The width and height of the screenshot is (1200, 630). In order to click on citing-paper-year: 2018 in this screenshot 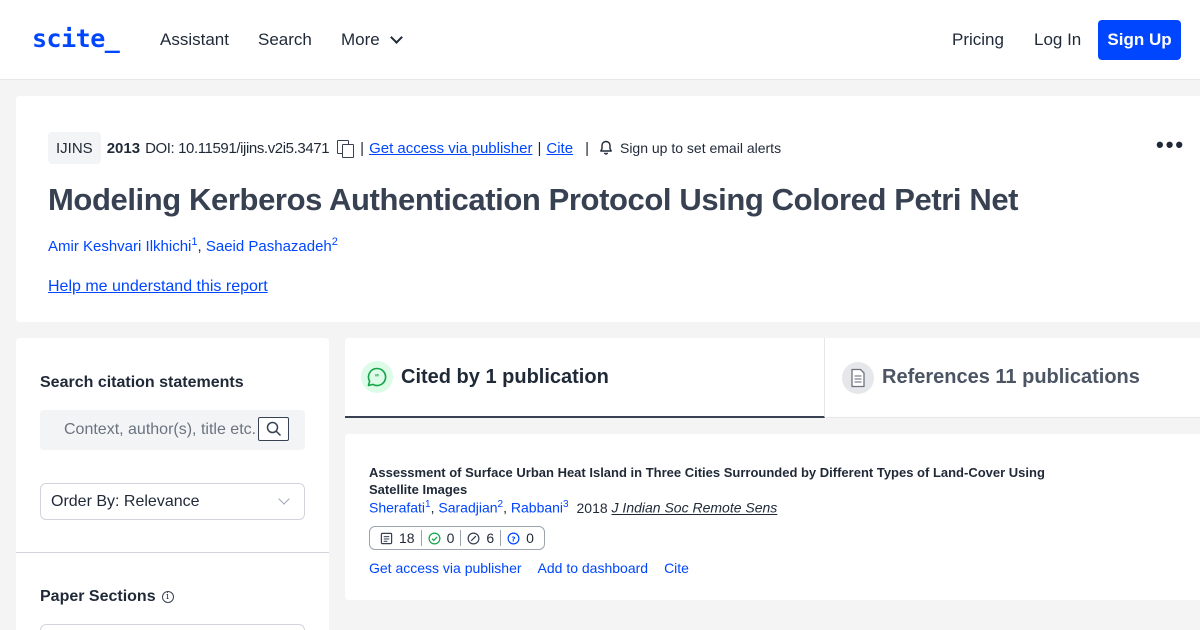, I will do `click(592, 507)`.